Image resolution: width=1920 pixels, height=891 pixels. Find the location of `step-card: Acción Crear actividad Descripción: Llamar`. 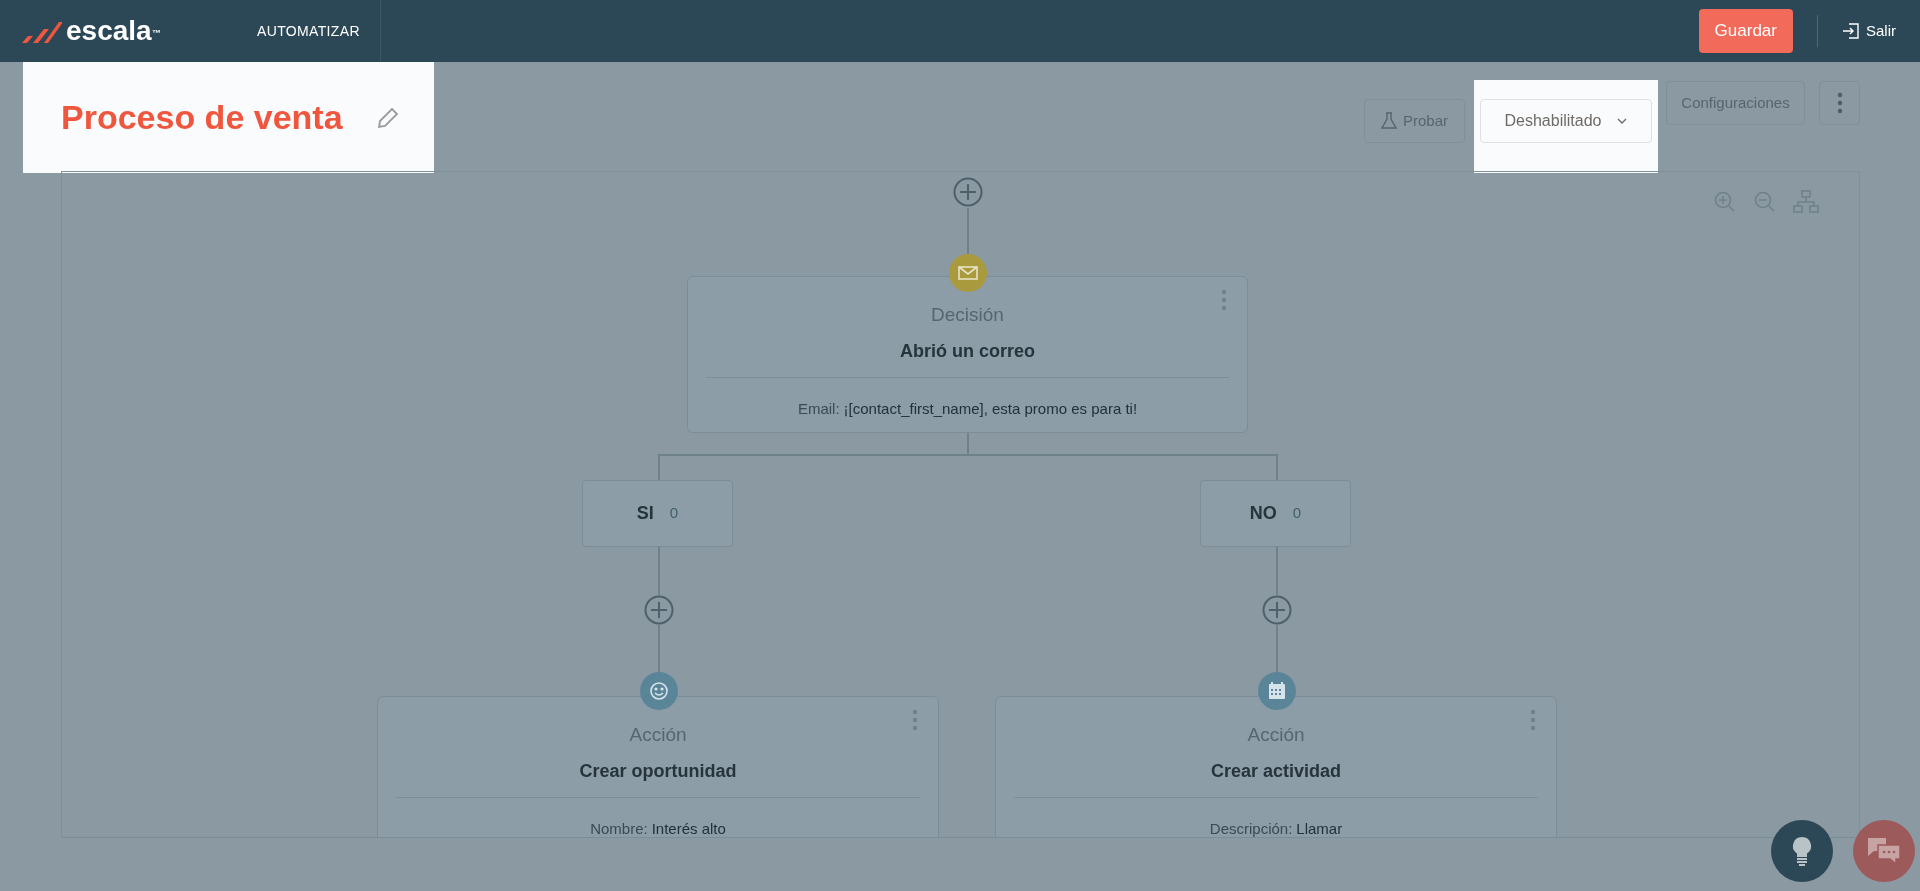

step-card: Acción Crear actividad Descripción: Llamar is located at coordinates (1276, 766).